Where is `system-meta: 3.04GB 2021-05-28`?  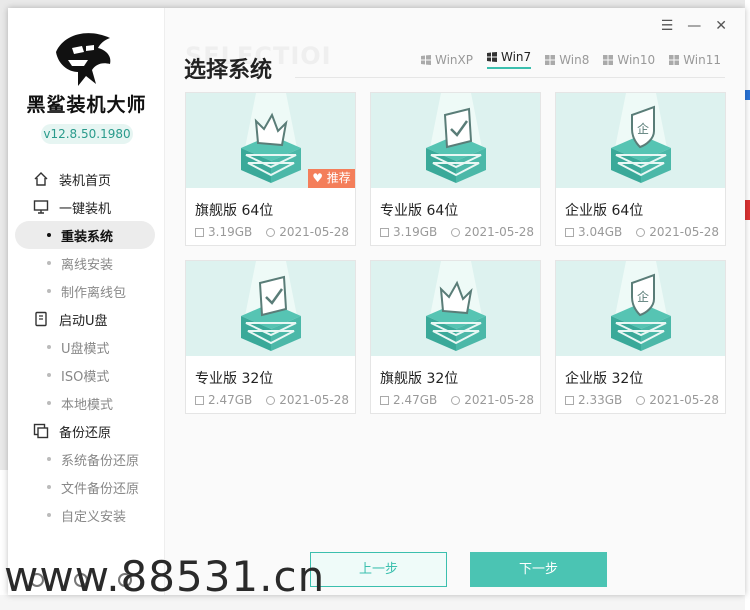 system-meta: 3.04GB 2021-05-28 is located at coordinates (642, 232).